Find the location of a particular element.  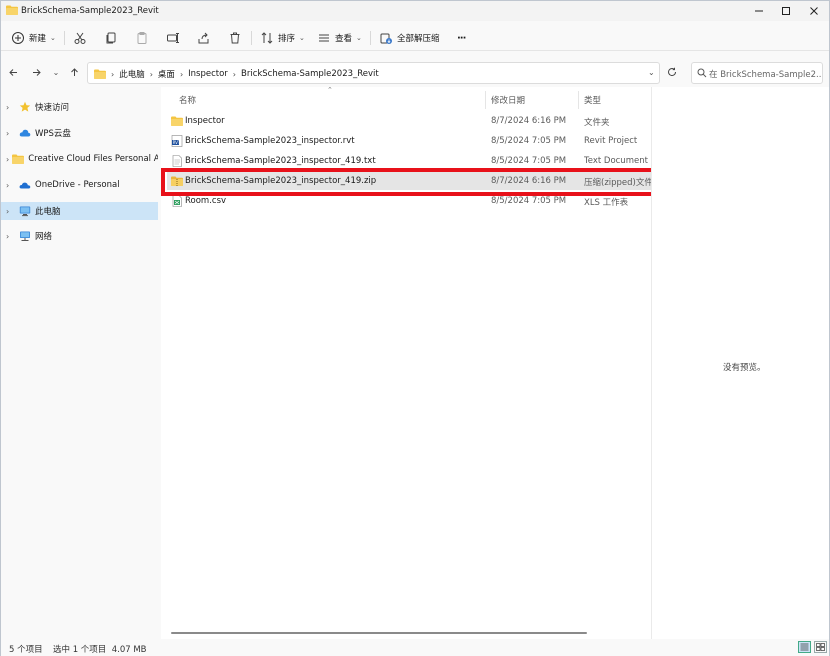

more-options-button: ··· is located at coordinates (461, 38).